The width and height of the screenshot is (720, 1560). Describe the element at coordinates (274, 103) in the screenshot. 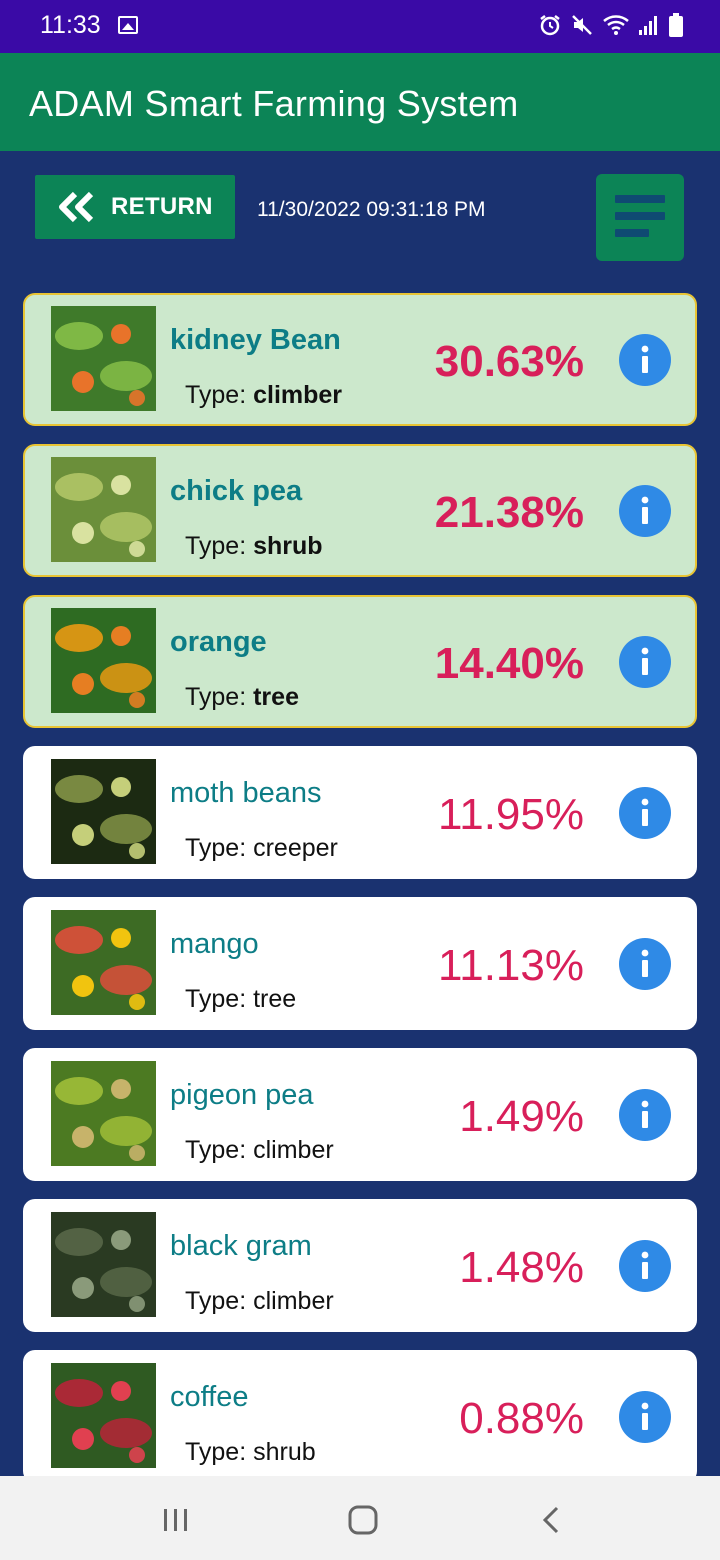

I see `app-title: ADAM Smart Farming System` at that location.